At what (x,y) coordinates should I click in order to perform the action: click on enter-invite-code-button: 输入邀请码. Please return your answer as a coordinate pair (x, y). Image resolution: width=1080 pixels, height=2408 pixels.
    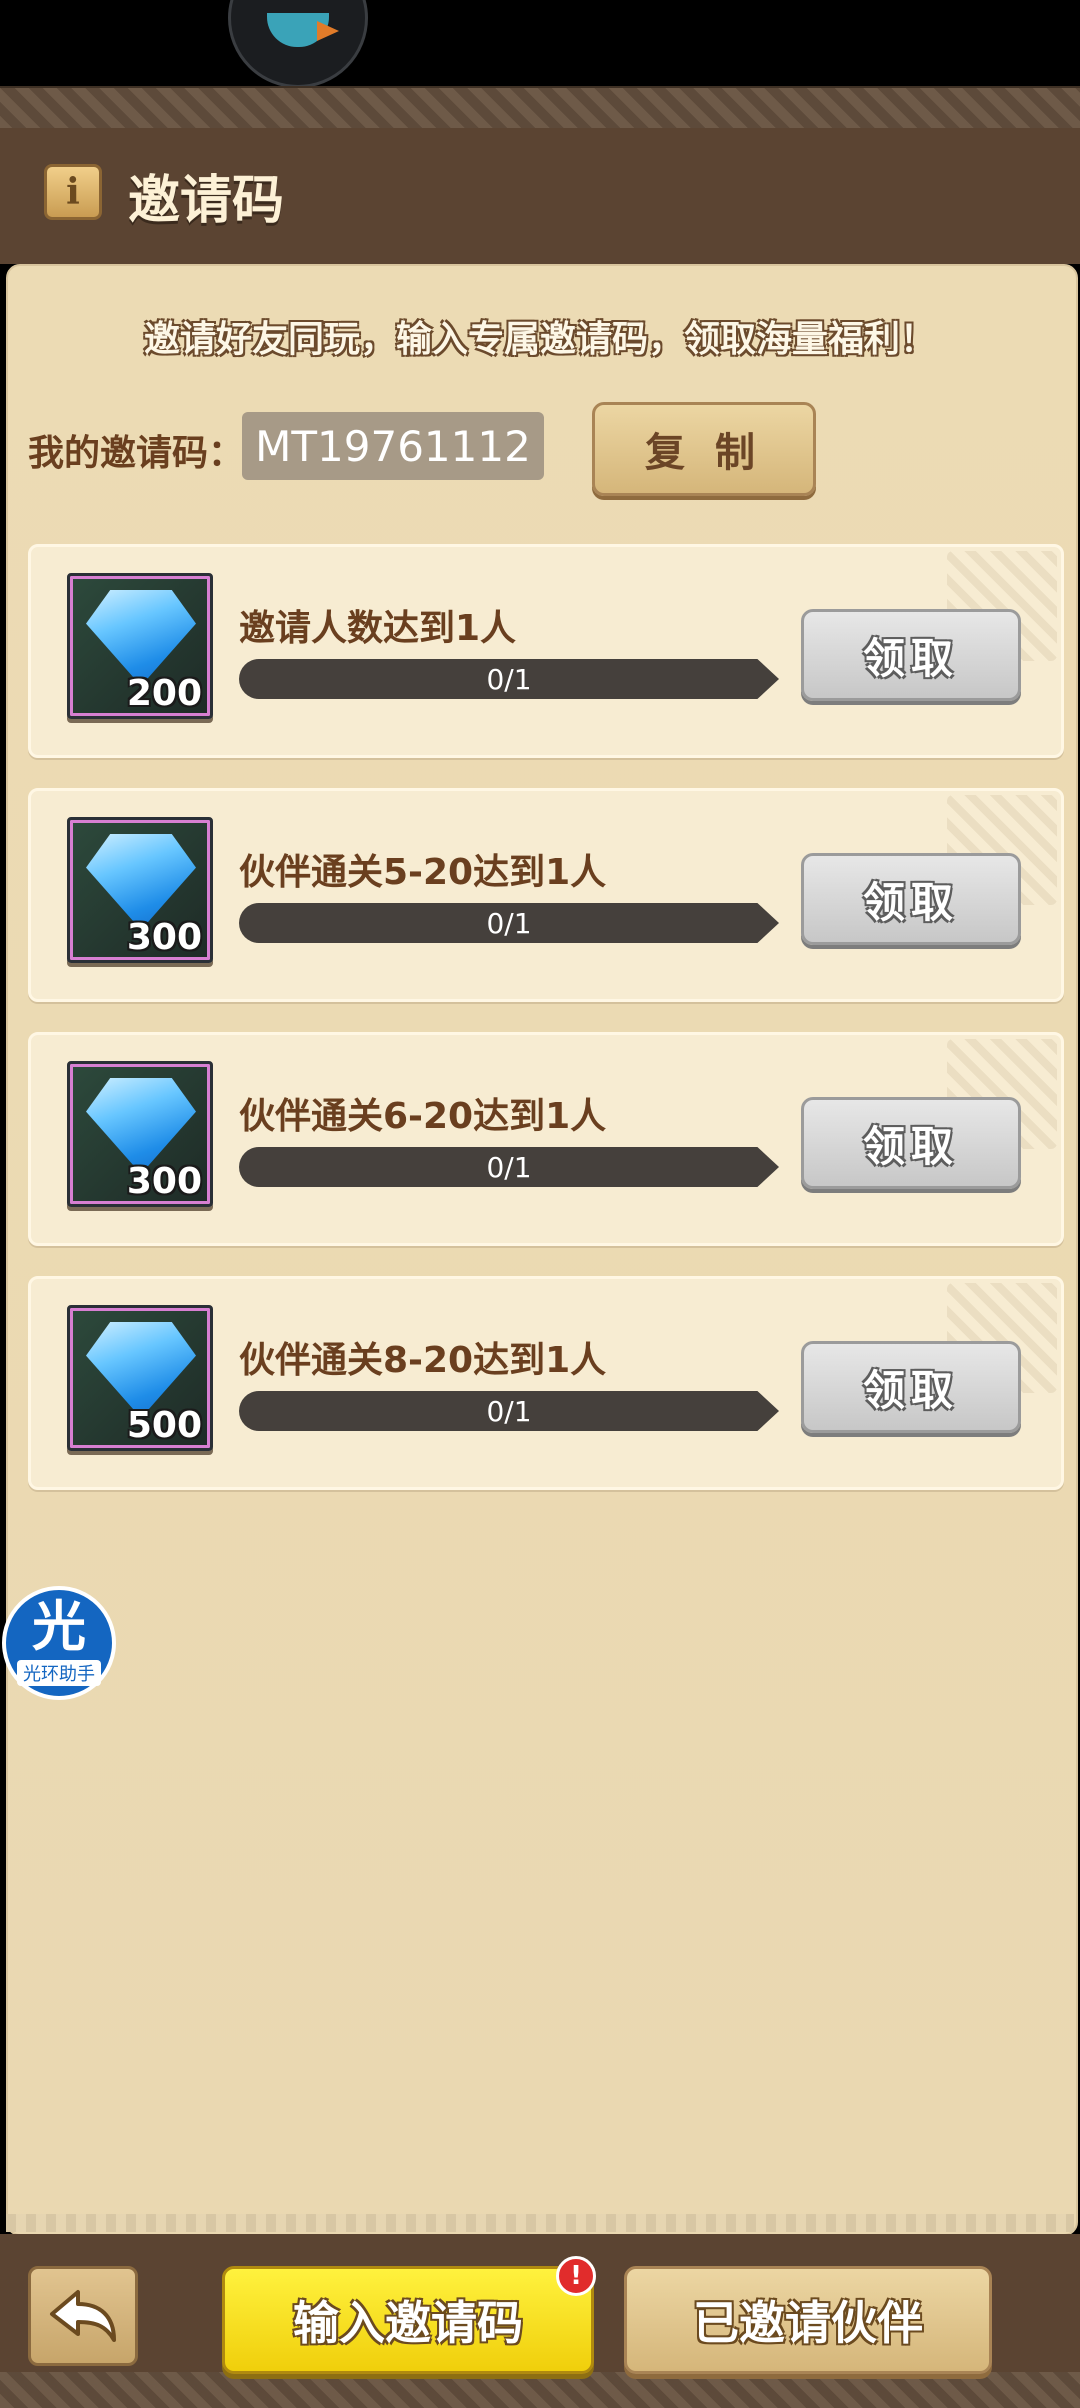
    Looking at the image, I should click on (408, 2320).